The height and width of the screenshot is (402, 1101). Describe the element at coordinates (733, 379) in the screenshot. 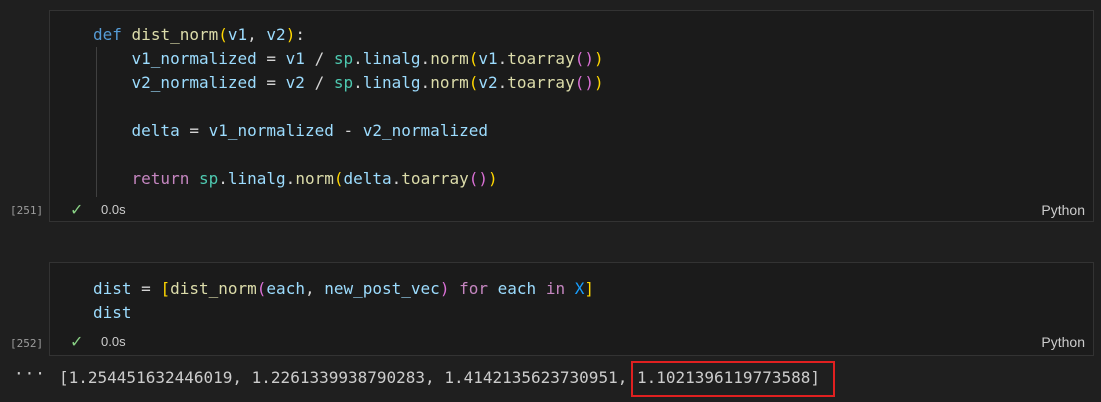

I see `highlight-annotation-box` at that location.